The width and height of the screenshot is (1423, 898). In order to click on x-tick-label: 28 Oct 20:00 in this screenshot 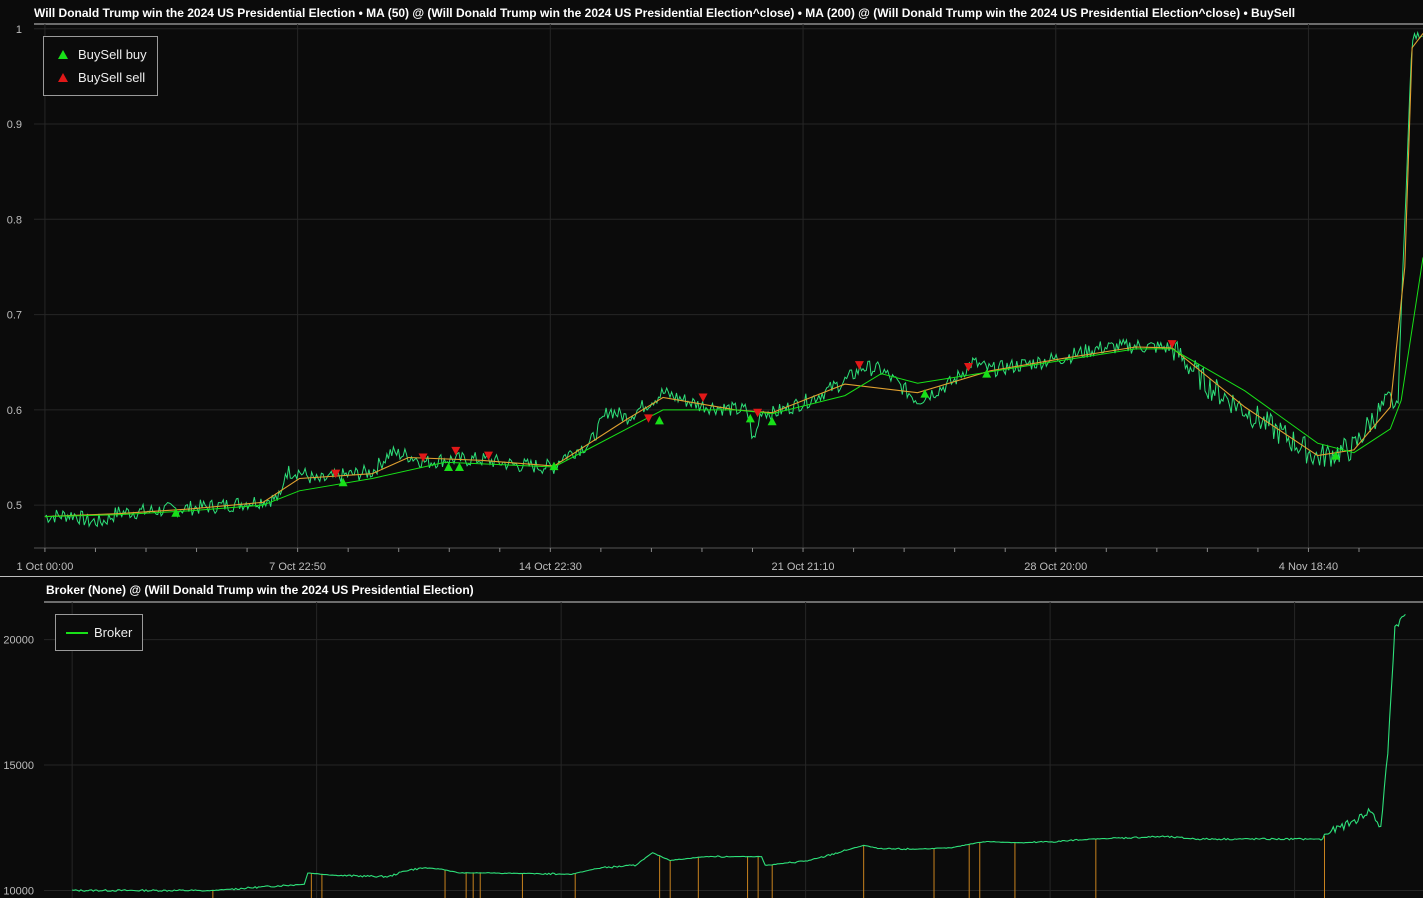, I will do `click(1055, 567)`.